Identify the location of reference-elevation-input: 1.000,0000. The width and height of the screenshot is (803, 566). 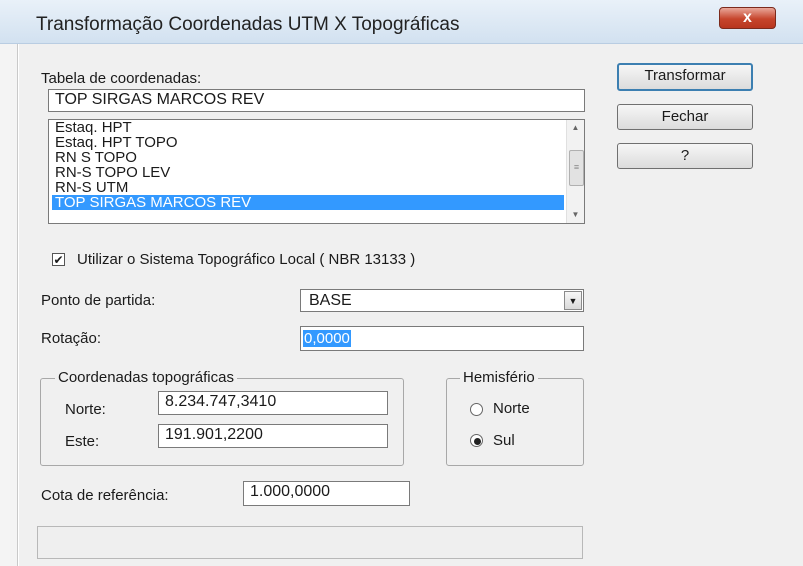
(326, 493).